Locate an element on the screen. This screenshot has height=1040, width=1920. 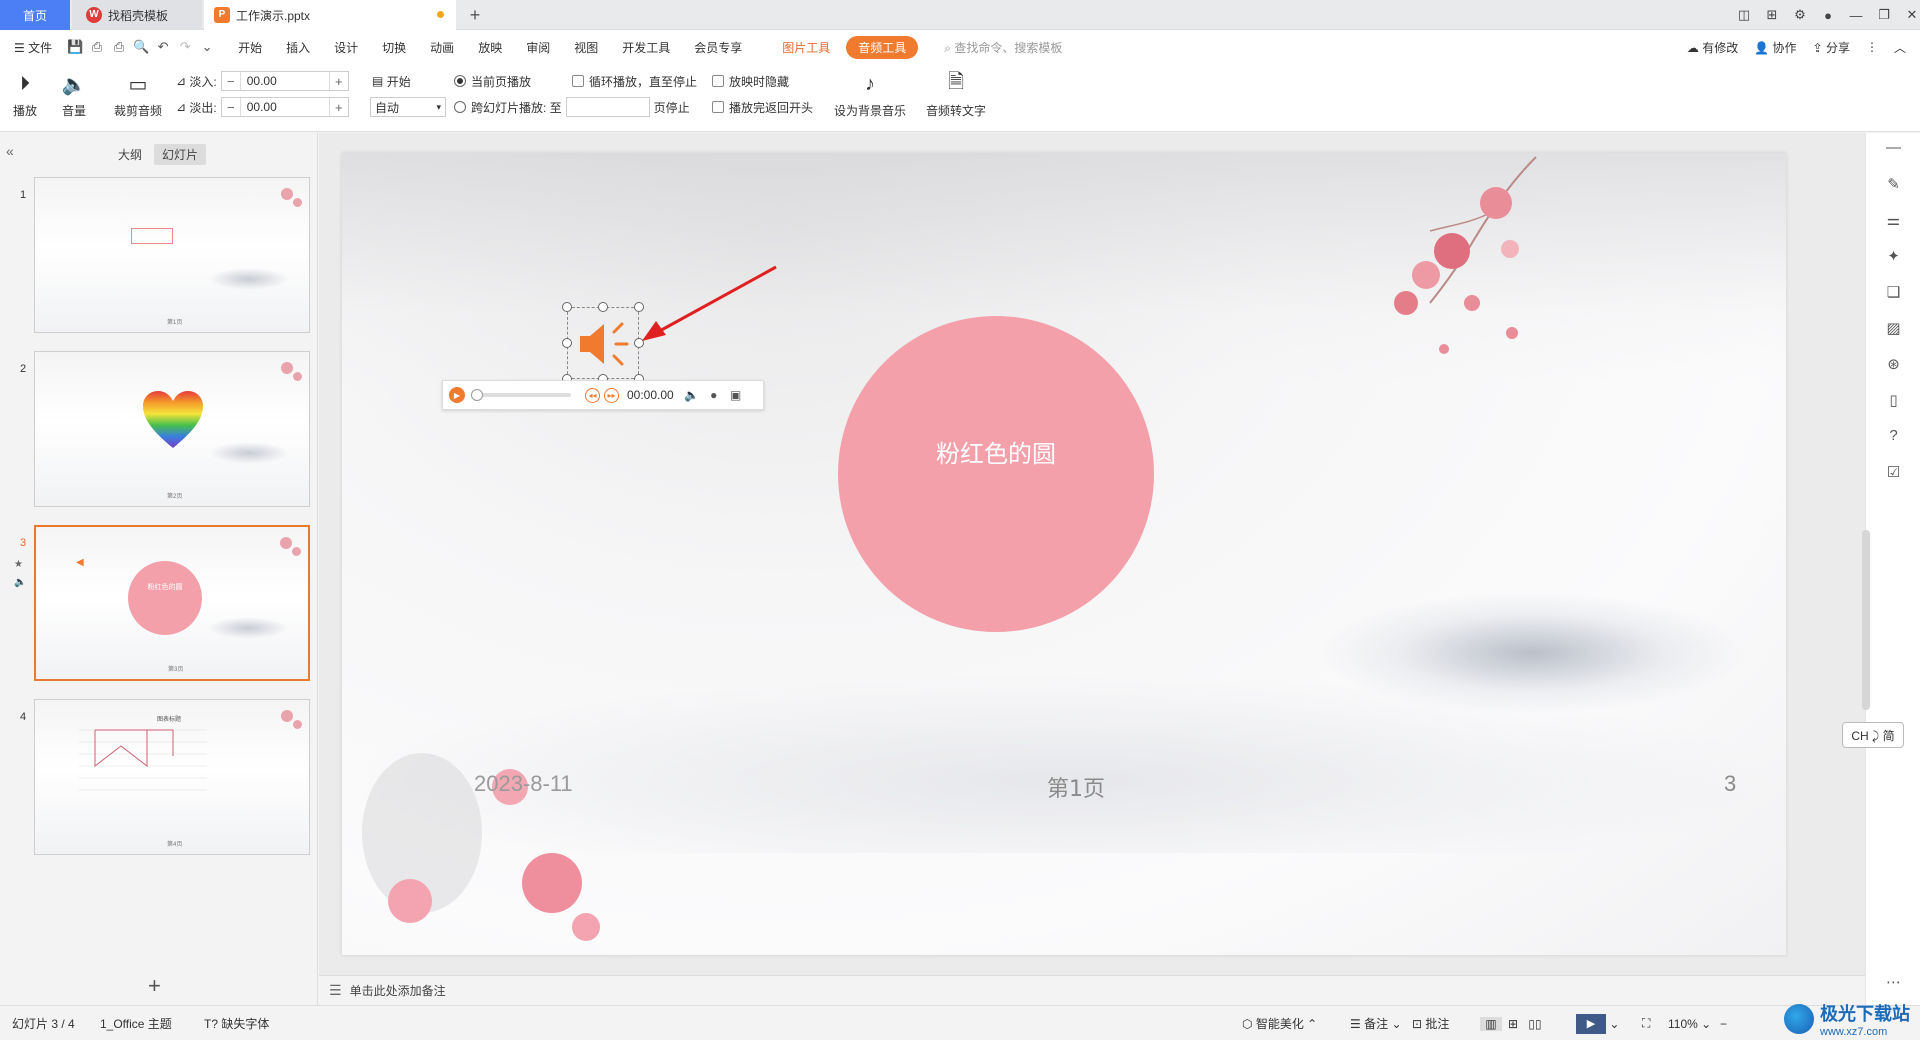
audio-to-text-button: 🗎 音频转文字 is located at coordinates (956, 94).